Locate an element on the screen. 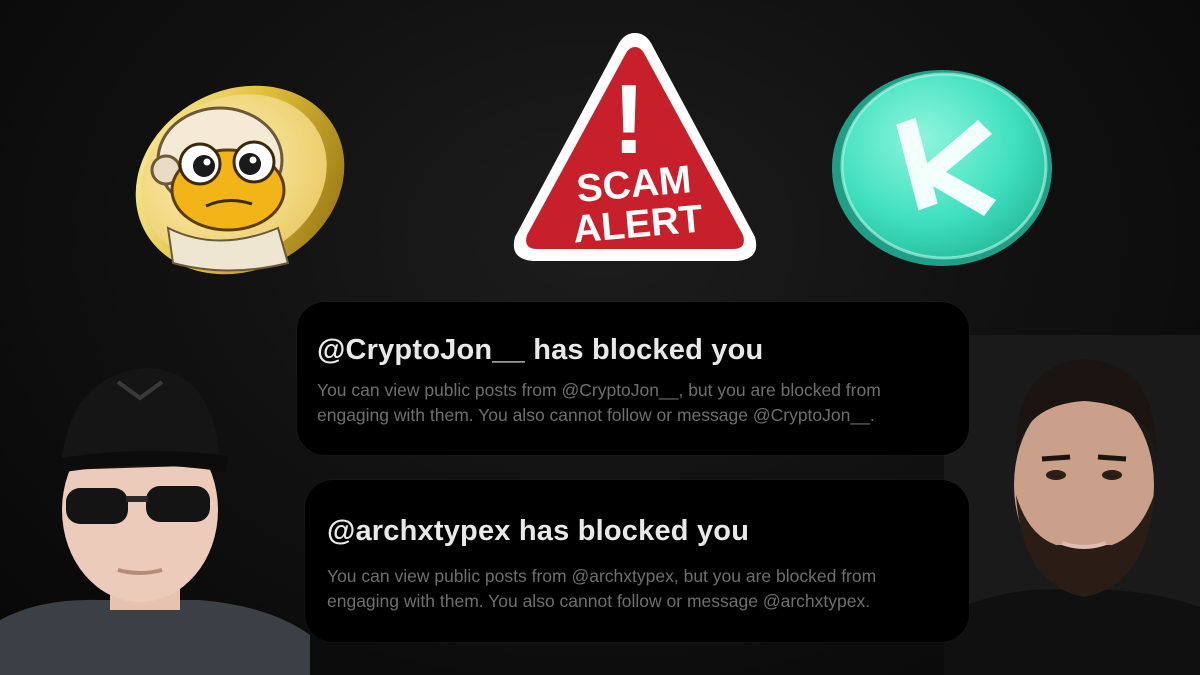 Image resolution: width=1200 pixels, height=675 pixels. blocked-notice-title: @archxtypex has blocked you is located at coordinates (538, 531).